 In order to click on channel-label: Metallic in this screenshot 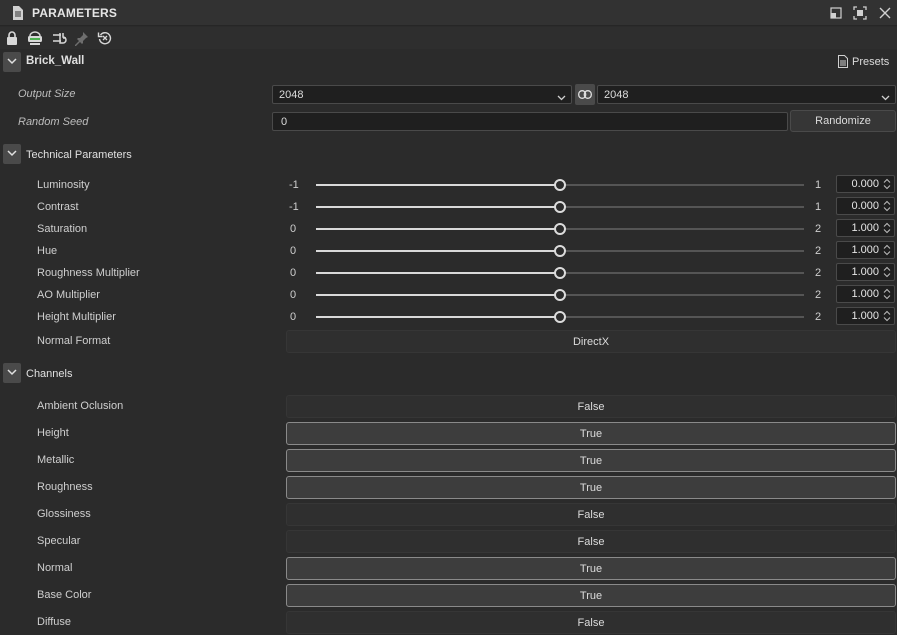, I will do `click(56, 460)`.